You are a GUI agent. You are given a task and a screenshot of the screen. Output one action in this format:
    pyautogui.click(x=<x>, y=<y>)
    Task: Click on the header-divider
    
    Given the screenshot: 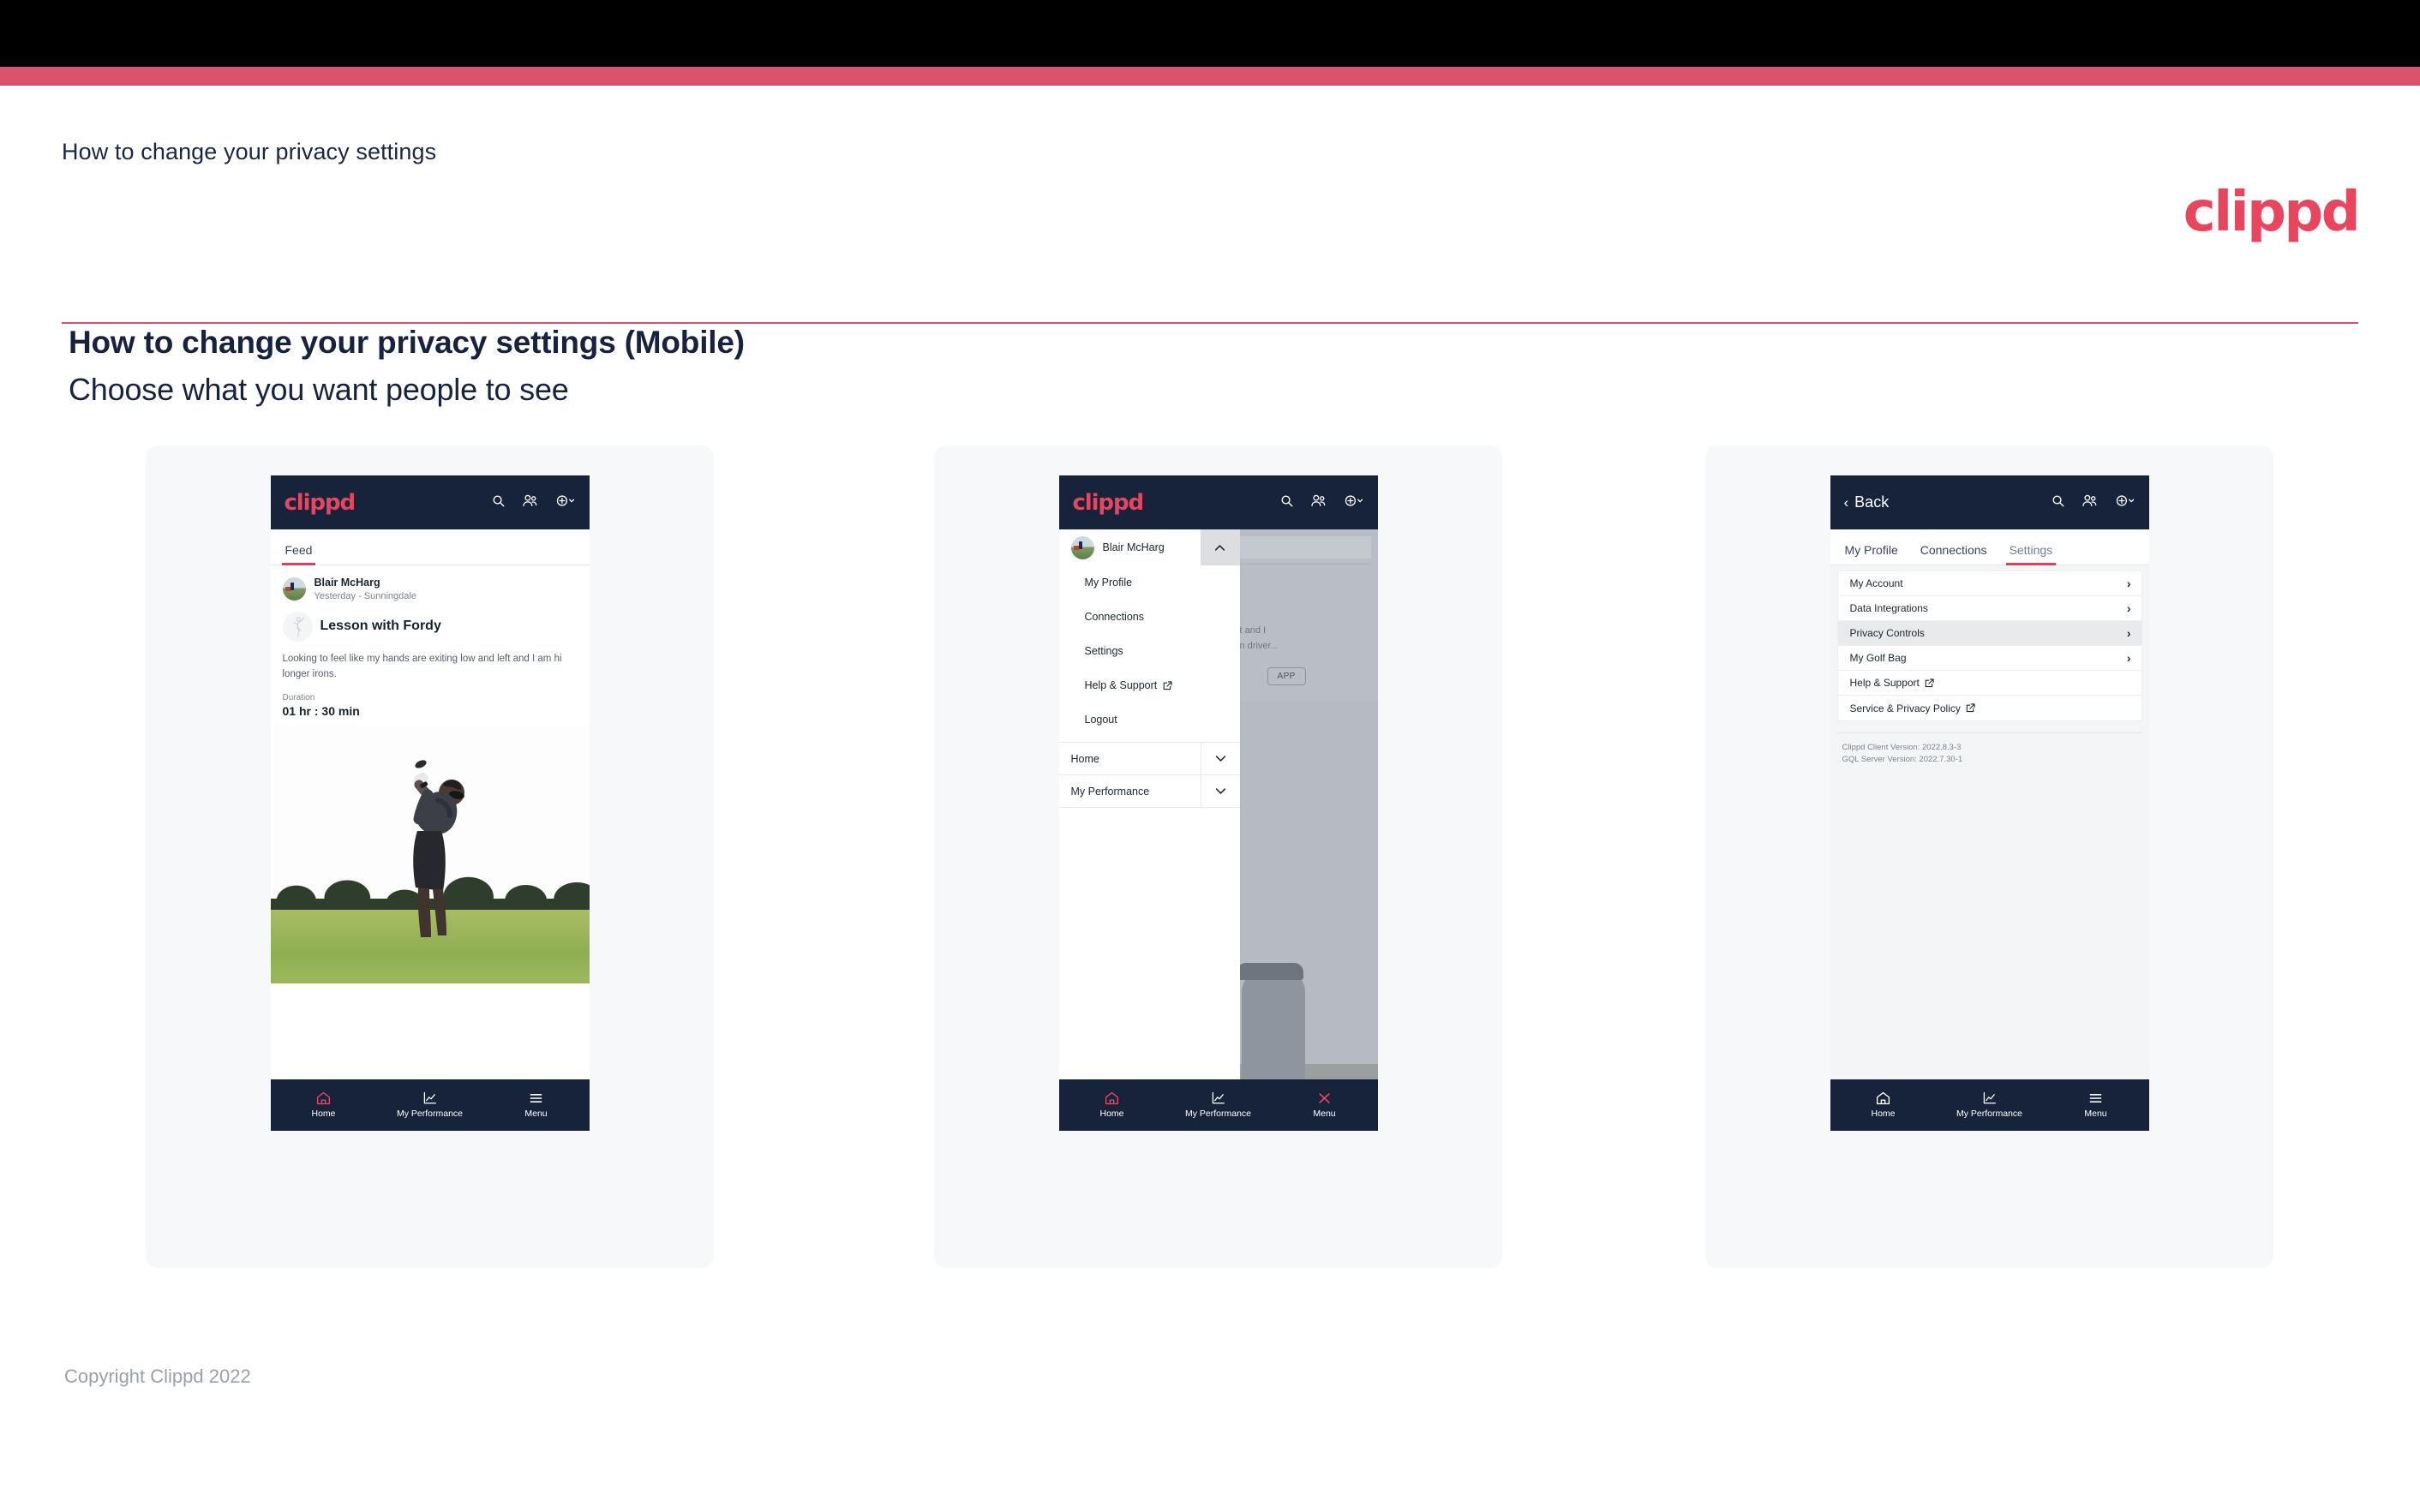 What is the action you would take?
    pyautogui.click(x=1210, y=323)
    